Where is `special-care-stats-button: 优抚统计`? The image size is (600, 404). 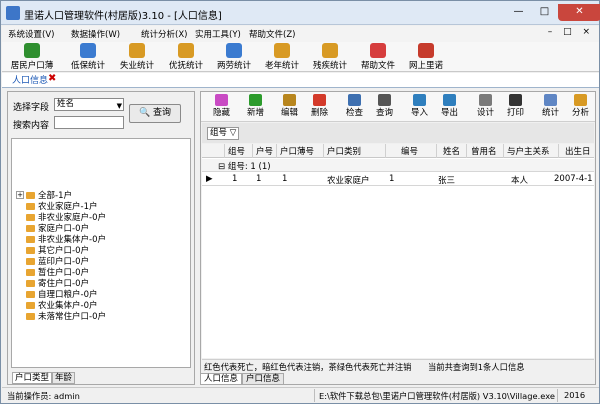 special-care-stats-button: 优抚统计 is located at coordinates (186, 57).